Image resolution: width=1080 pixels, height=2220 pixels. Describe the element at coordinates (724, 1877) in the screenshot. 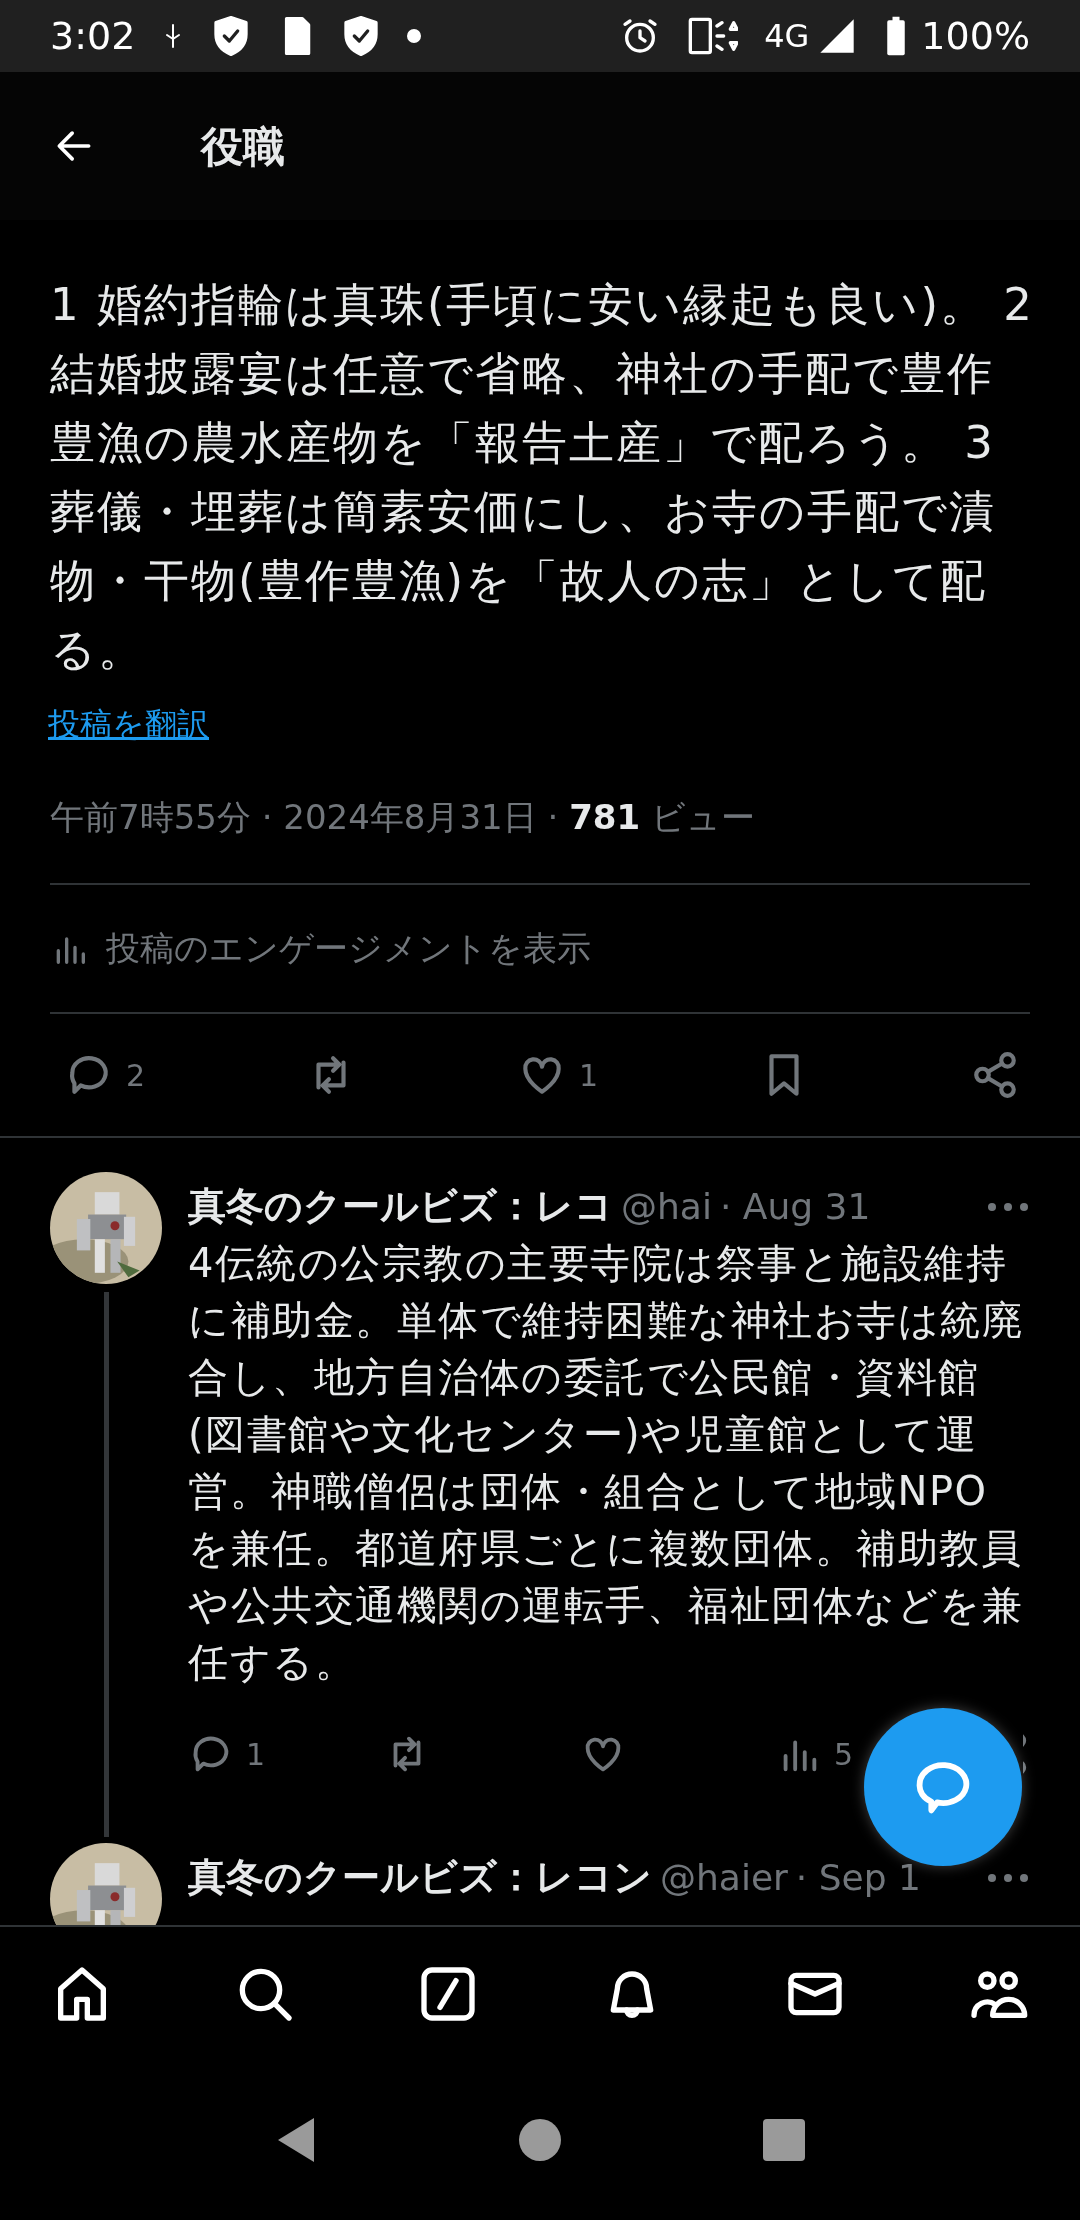

I see `author-handle: @haier` at that location.